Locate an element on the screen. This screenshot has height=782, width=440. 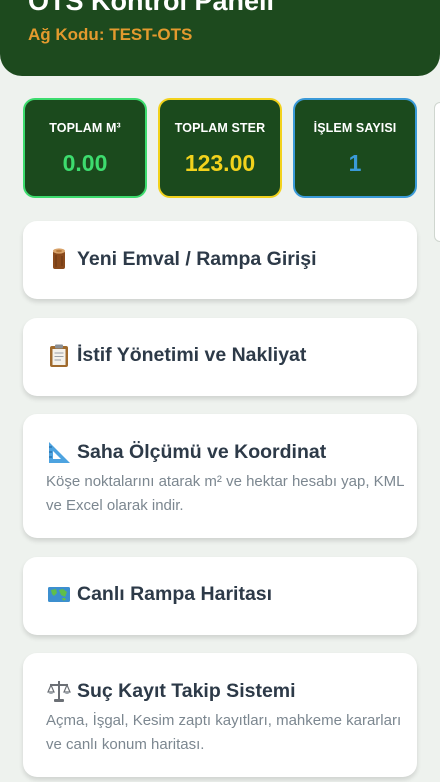
stat-total-ster: TOPLAM STER 123.00 is located at coordinates (220, 148).